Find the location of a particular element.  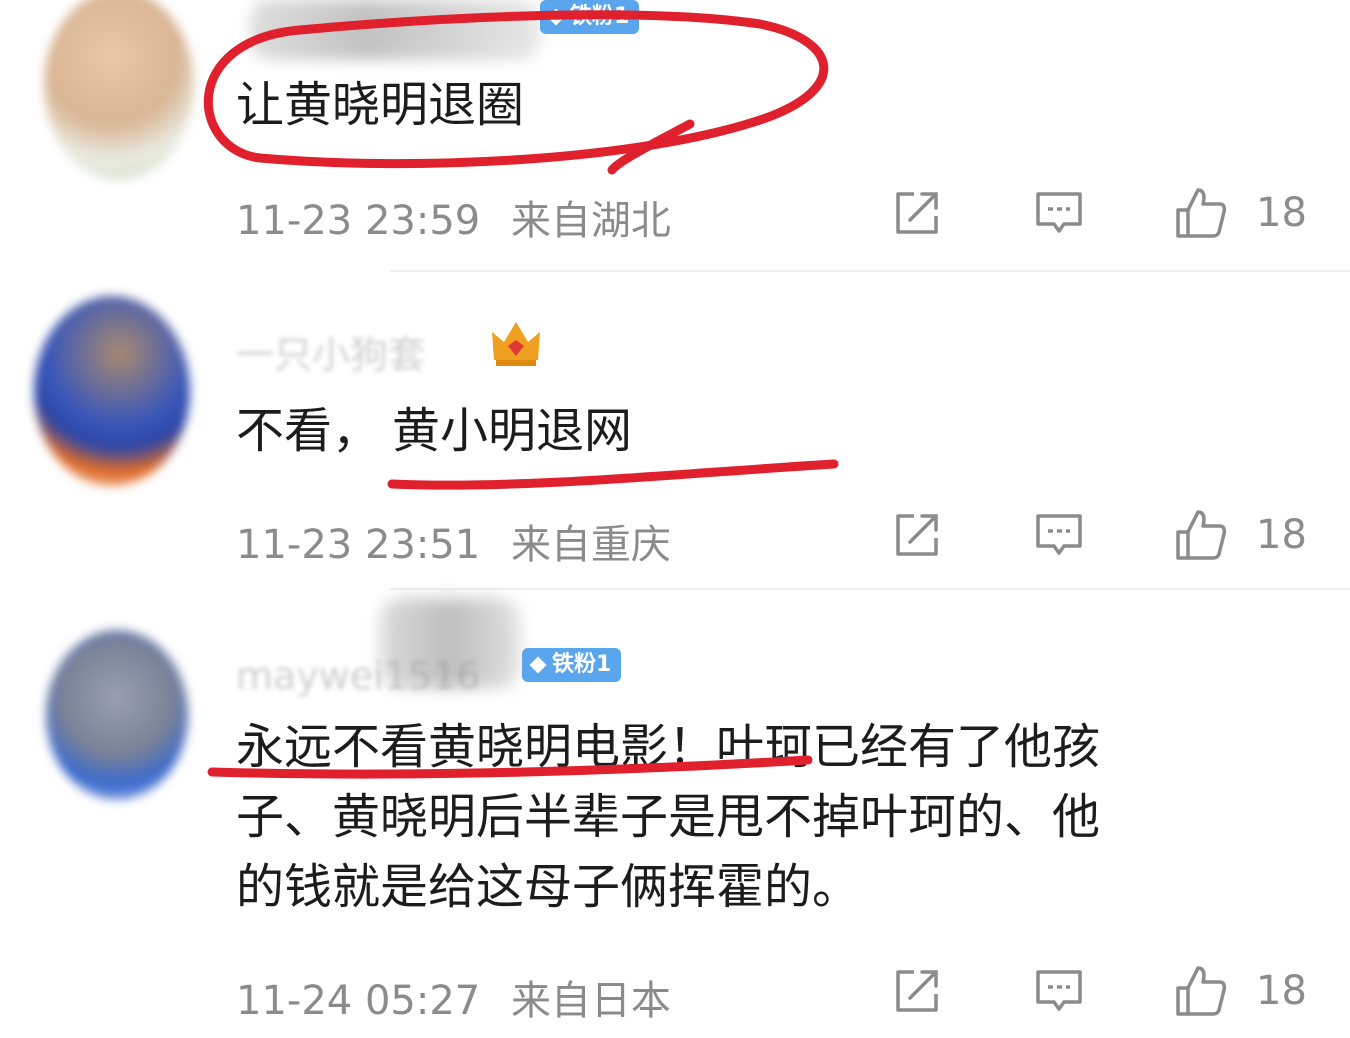

comment-text: 不看， 黄小明退网 is located at coordinates (434, 431).